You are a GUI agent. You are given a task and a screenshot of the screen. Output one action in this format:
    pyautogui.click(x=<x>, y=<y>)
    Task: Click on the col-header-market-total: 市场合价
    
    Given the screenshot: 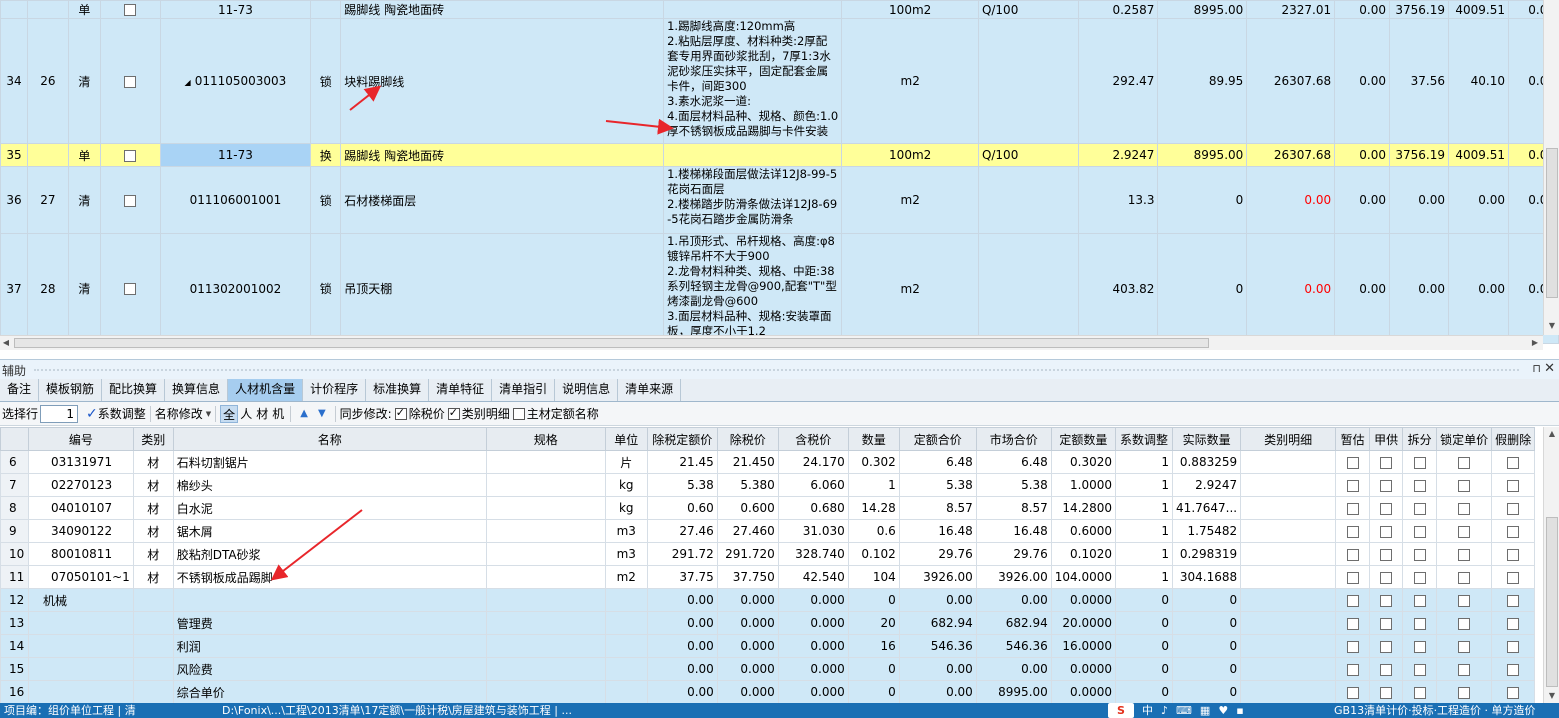 What is the action you would take?
    pyautogui.click(x=1013, y=439)
    